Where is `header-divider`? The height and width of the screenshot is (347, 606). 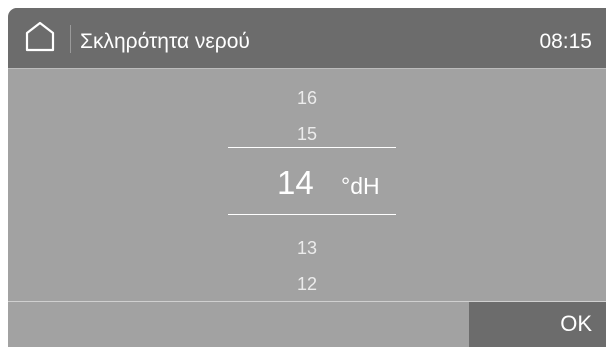 header-divider is located at coordinates (70, 39).